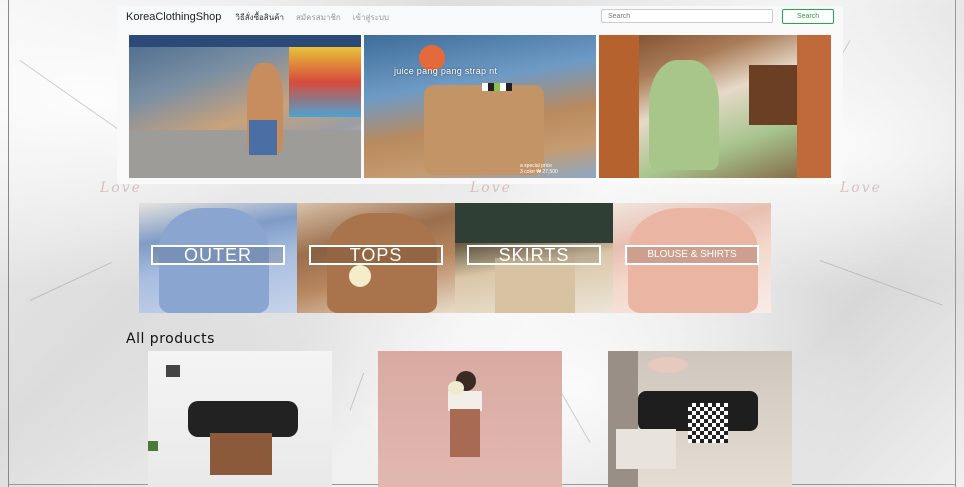 The width and height of the screenshot is (964, 487). What do you see at coordinates (245, 154) in the screenshot?
I see `street` at bounding box center [245, 154].